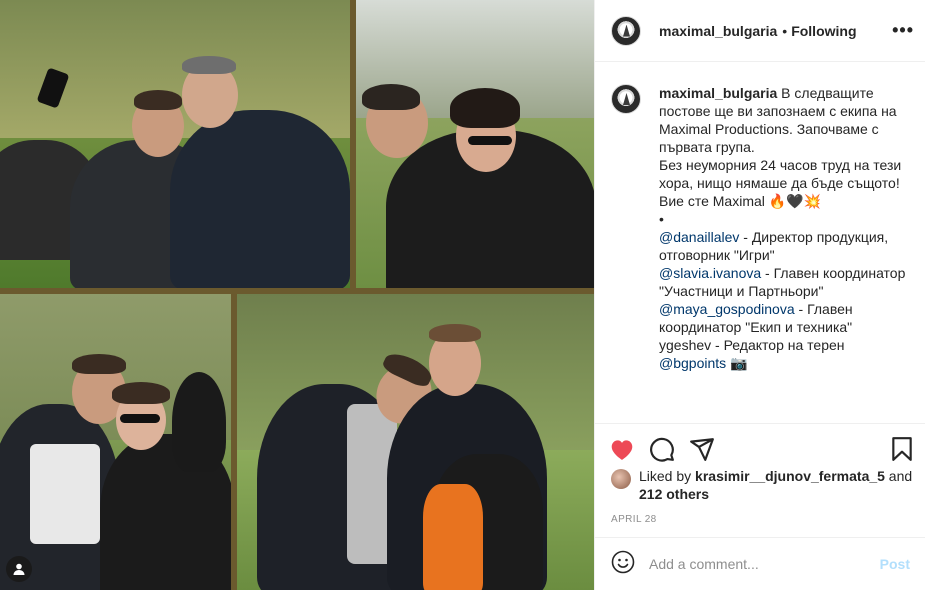  I want to click on post-date: APRIL 28, so click(634, 519).